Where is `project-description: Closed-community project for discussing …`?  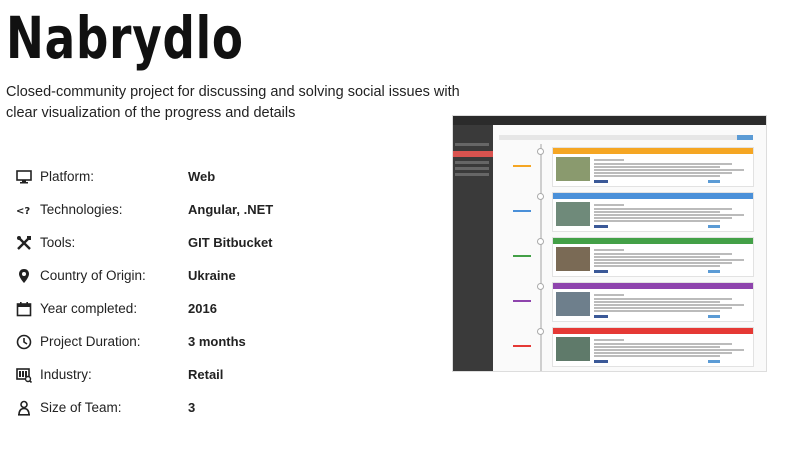 project-description: Closed-community project for discussing … is located at coordinates (233, 102).